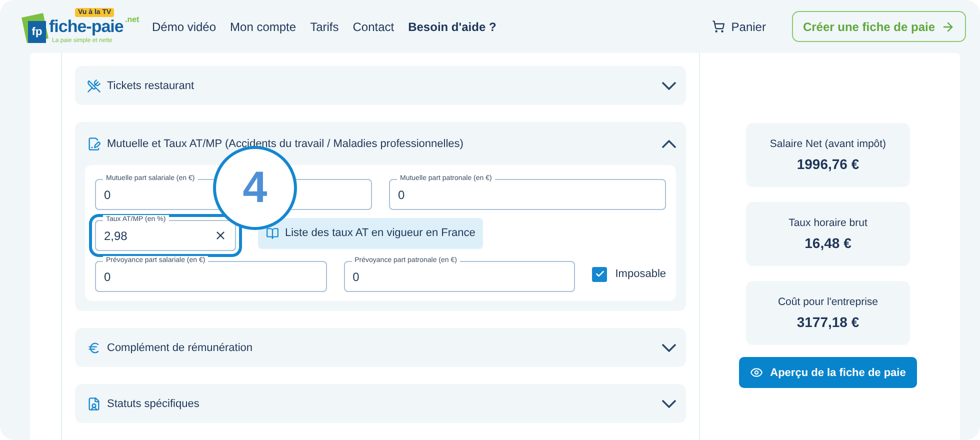 This screenshot has height=440, width=980. What do you see at coordinates (86, 26) in the screenshot?
I see `logo-text: fiche-paie` at bounding box center [86, 26].